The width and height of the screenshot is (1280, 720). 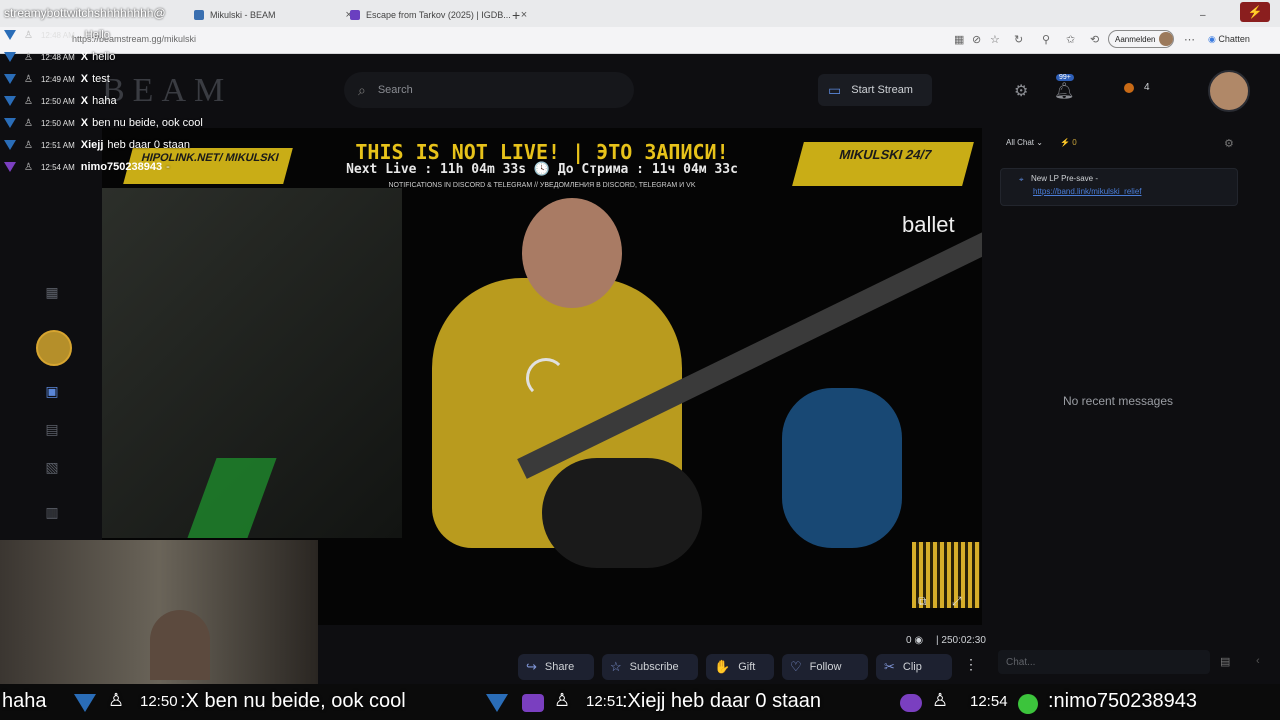 What do you see at coordinates (1212, 39) in the screenshot?
I see `copilot-icon: ◉` at bounding box center [1212, 39].